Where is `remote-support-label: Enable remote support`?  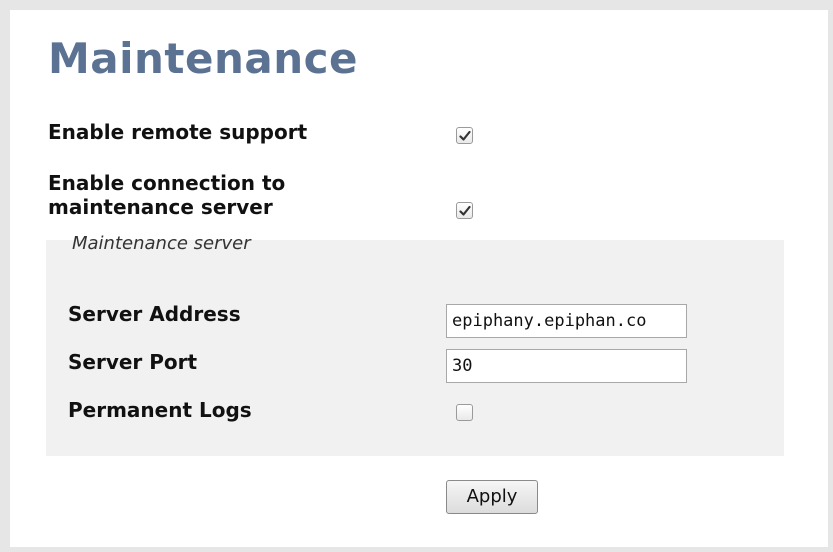
remote-support-label: Enable remote support is located at coordinates (178, 132).